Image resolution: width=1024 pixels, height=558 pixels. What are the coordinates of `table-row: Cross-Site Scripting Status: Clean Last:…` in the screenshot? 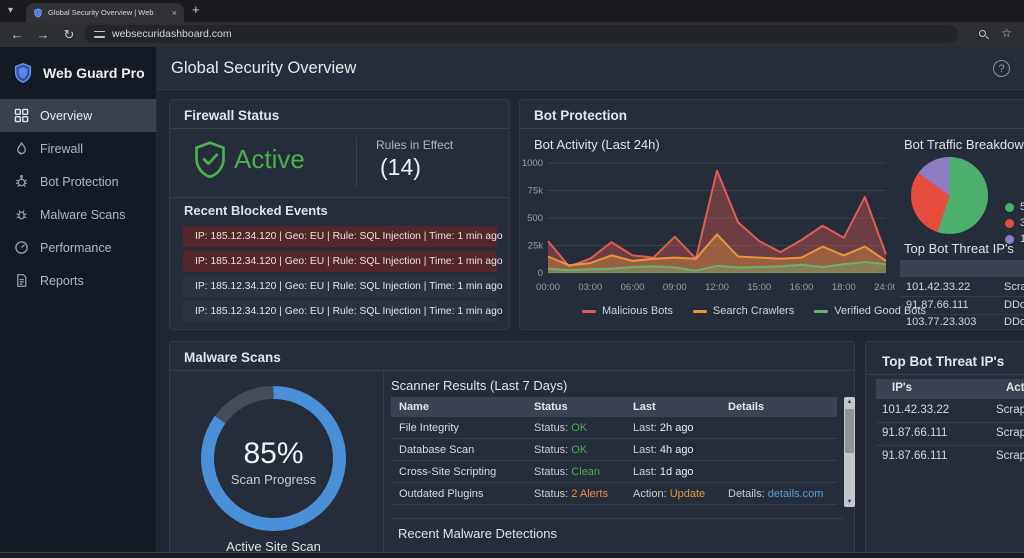 It's located at (614, 472).